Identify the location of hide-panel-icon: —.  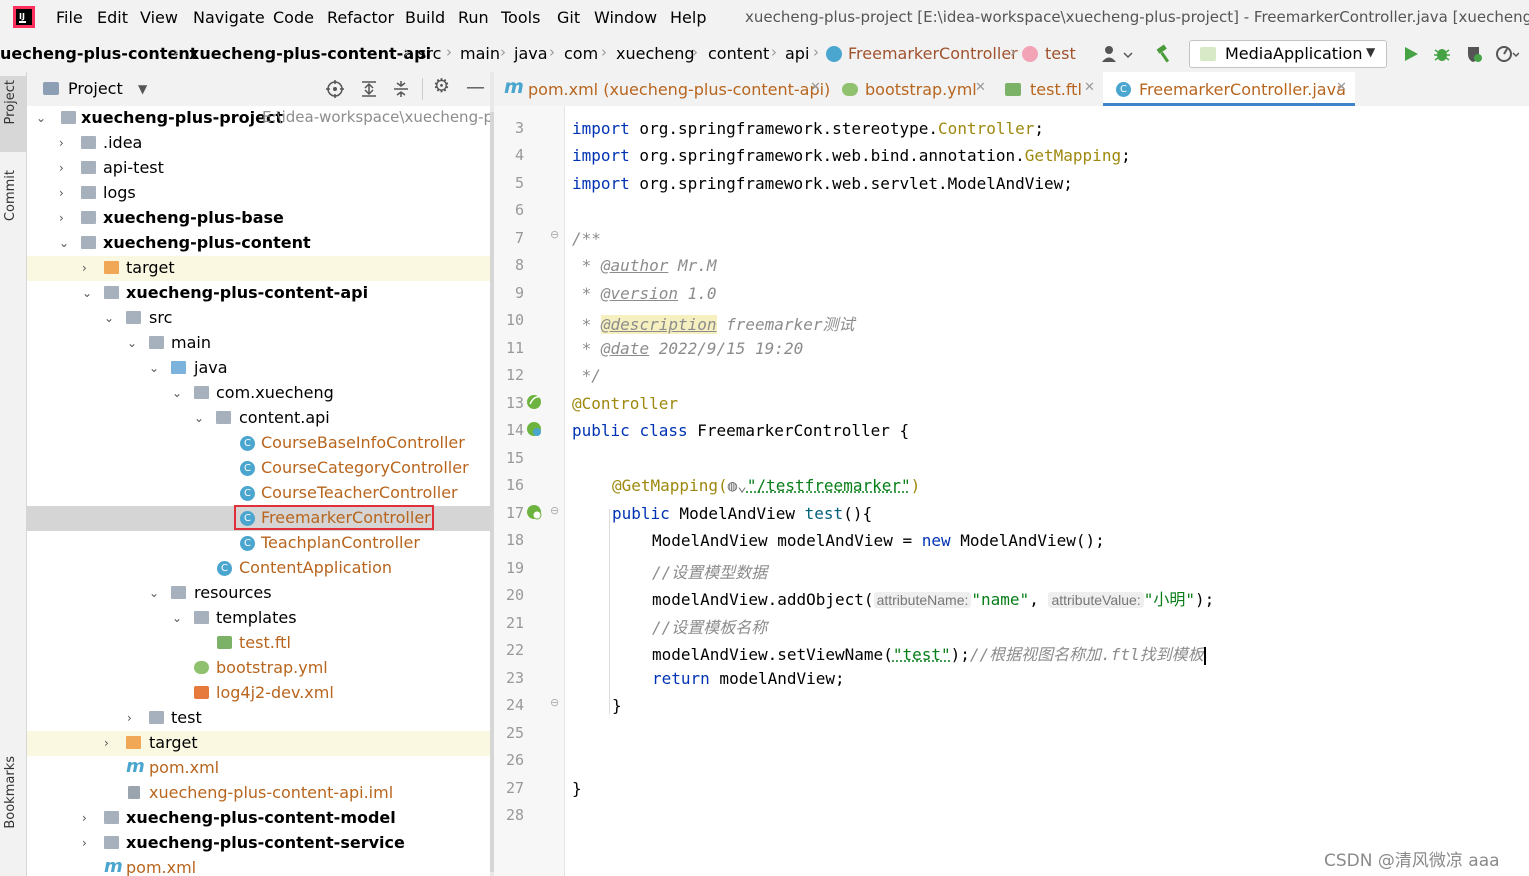
(475, 87).